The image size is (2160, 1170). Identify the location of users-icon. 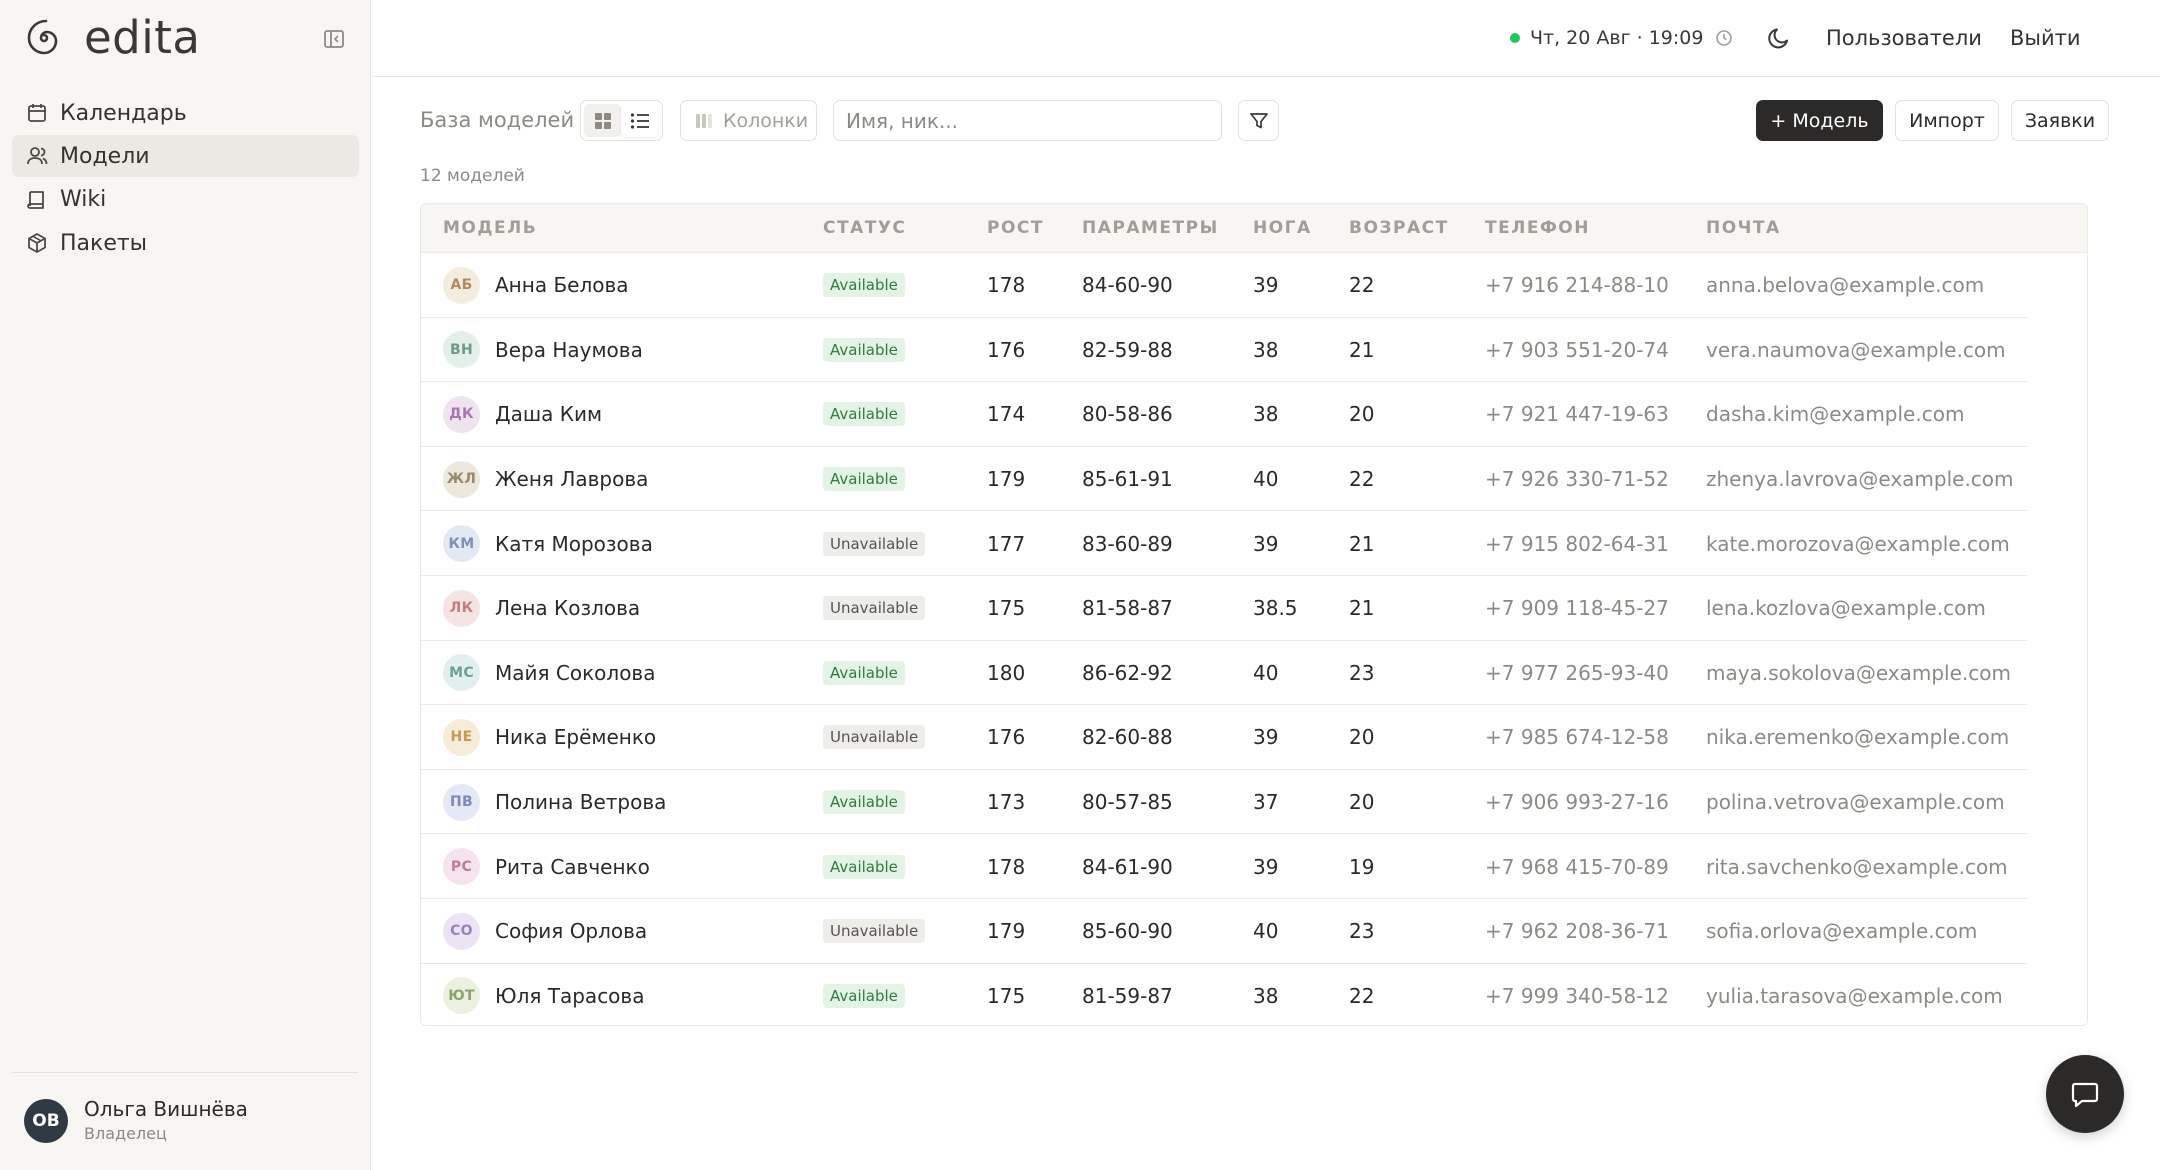
(37, 156).